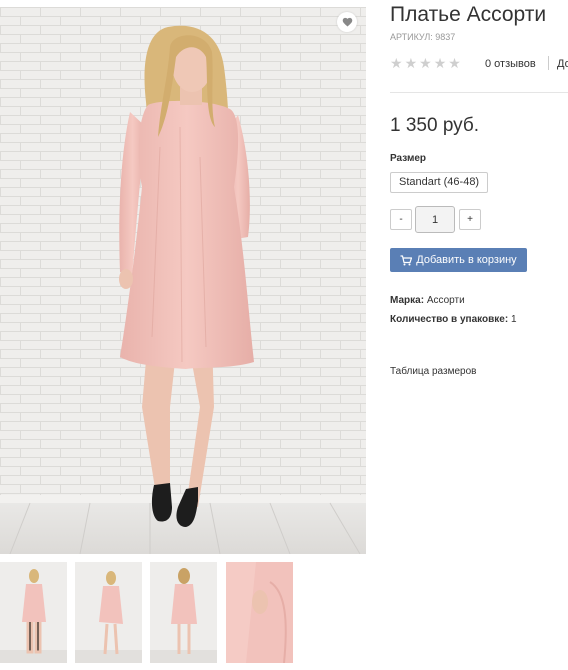 The image size is (568, 670). I want to click on wishlist-button, so click(347, 22).